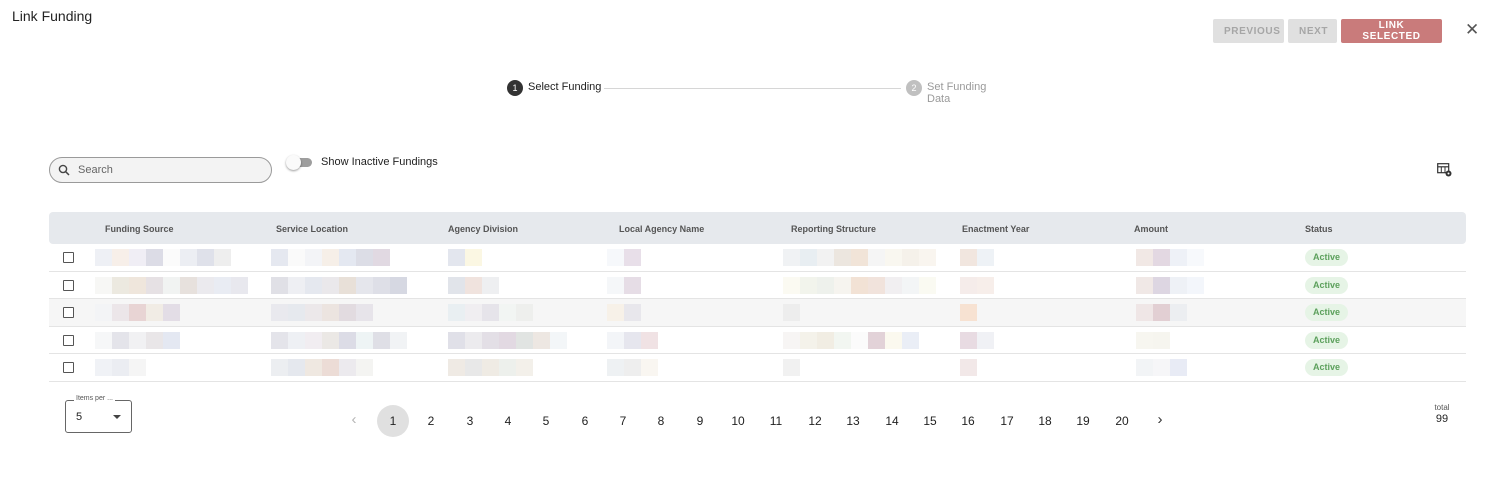 This screenshot has height=495, width=1507. Describe the element at coordinates (833, 229) in the screenshot. I see `column-header-reporting-structure: Reporting Structure` at that location.